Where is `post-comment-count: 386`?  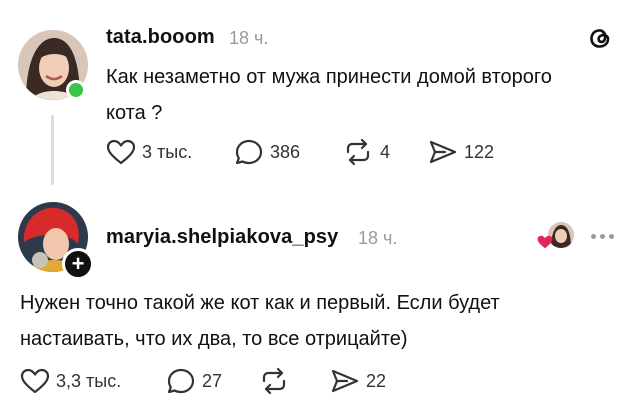
post-comment-count: 386 is located at coordinates (285, 151).